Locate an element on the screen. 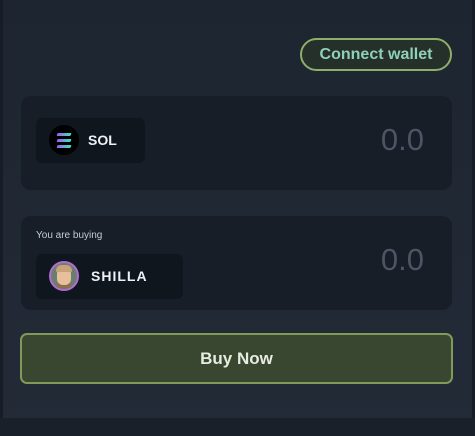  pay-amount-input is located at coordinates (344, 140).